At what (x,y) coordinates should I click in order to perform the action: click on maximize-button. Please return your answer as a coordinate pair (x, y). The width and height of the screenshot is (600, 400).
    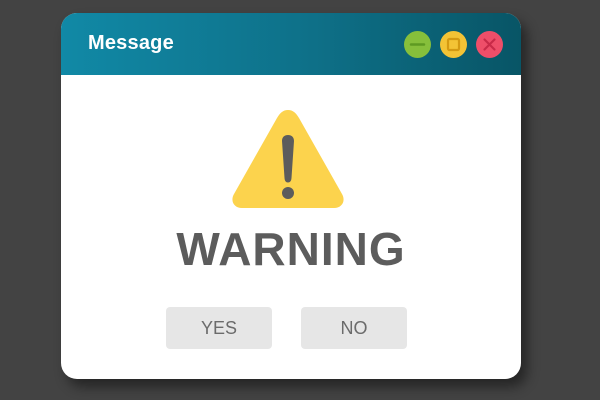
    Looking at the image, I should click on (453, 44).